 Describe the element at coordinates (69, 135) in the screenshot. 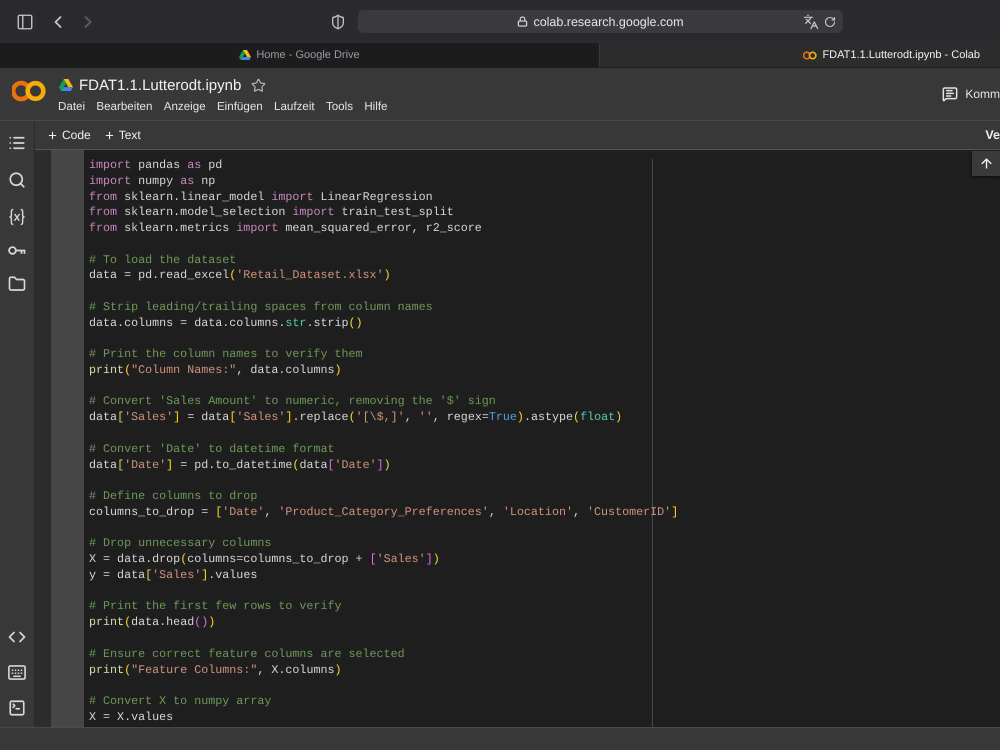

I see `add-cell-button: Code` at that location.